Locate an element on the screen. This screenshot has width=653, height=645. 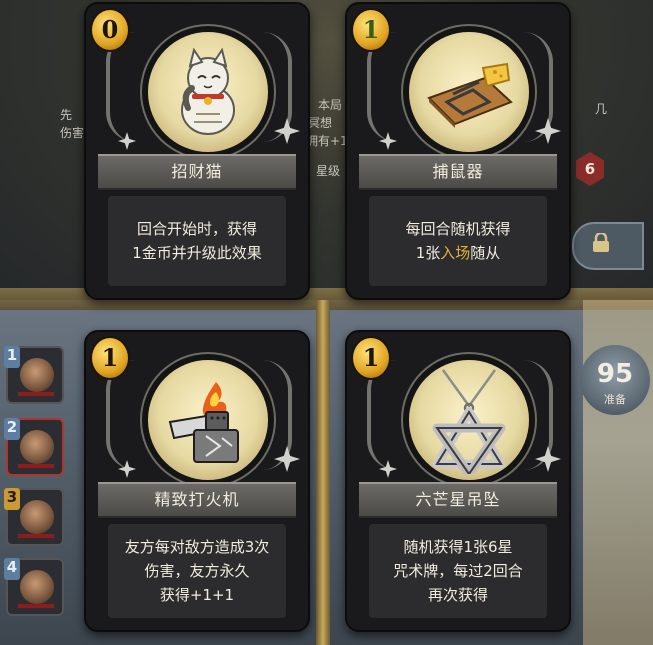
bg-label-meditate: 冥想 is located at coordinates (320, 123).